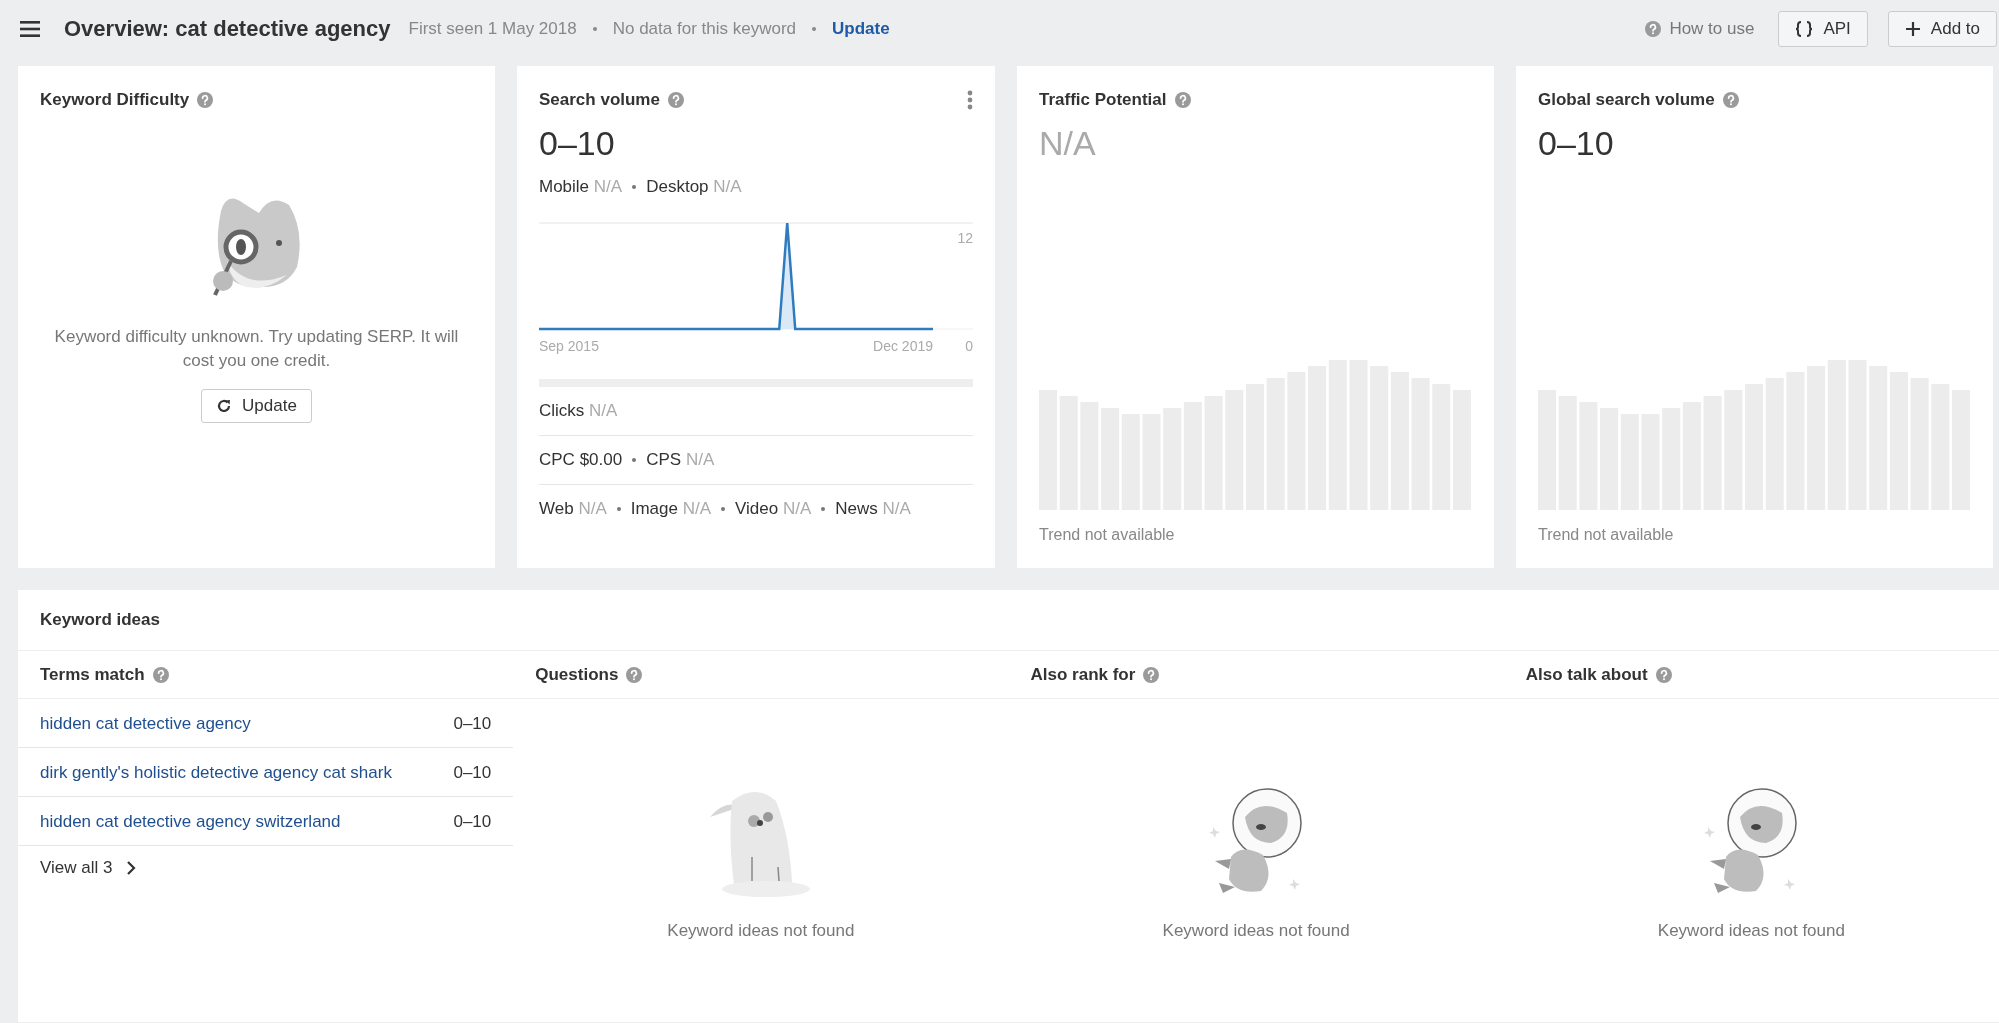  I want to click on column-title: Also talk about, so click(1586, 674).